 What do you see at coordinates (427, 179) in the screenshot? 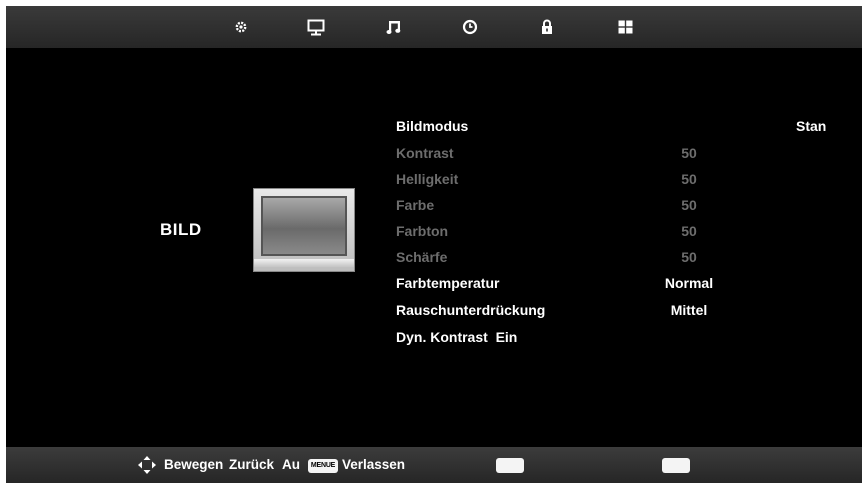
I see `menu-item-label: Helligkeit` at bounding box center [427, 179].